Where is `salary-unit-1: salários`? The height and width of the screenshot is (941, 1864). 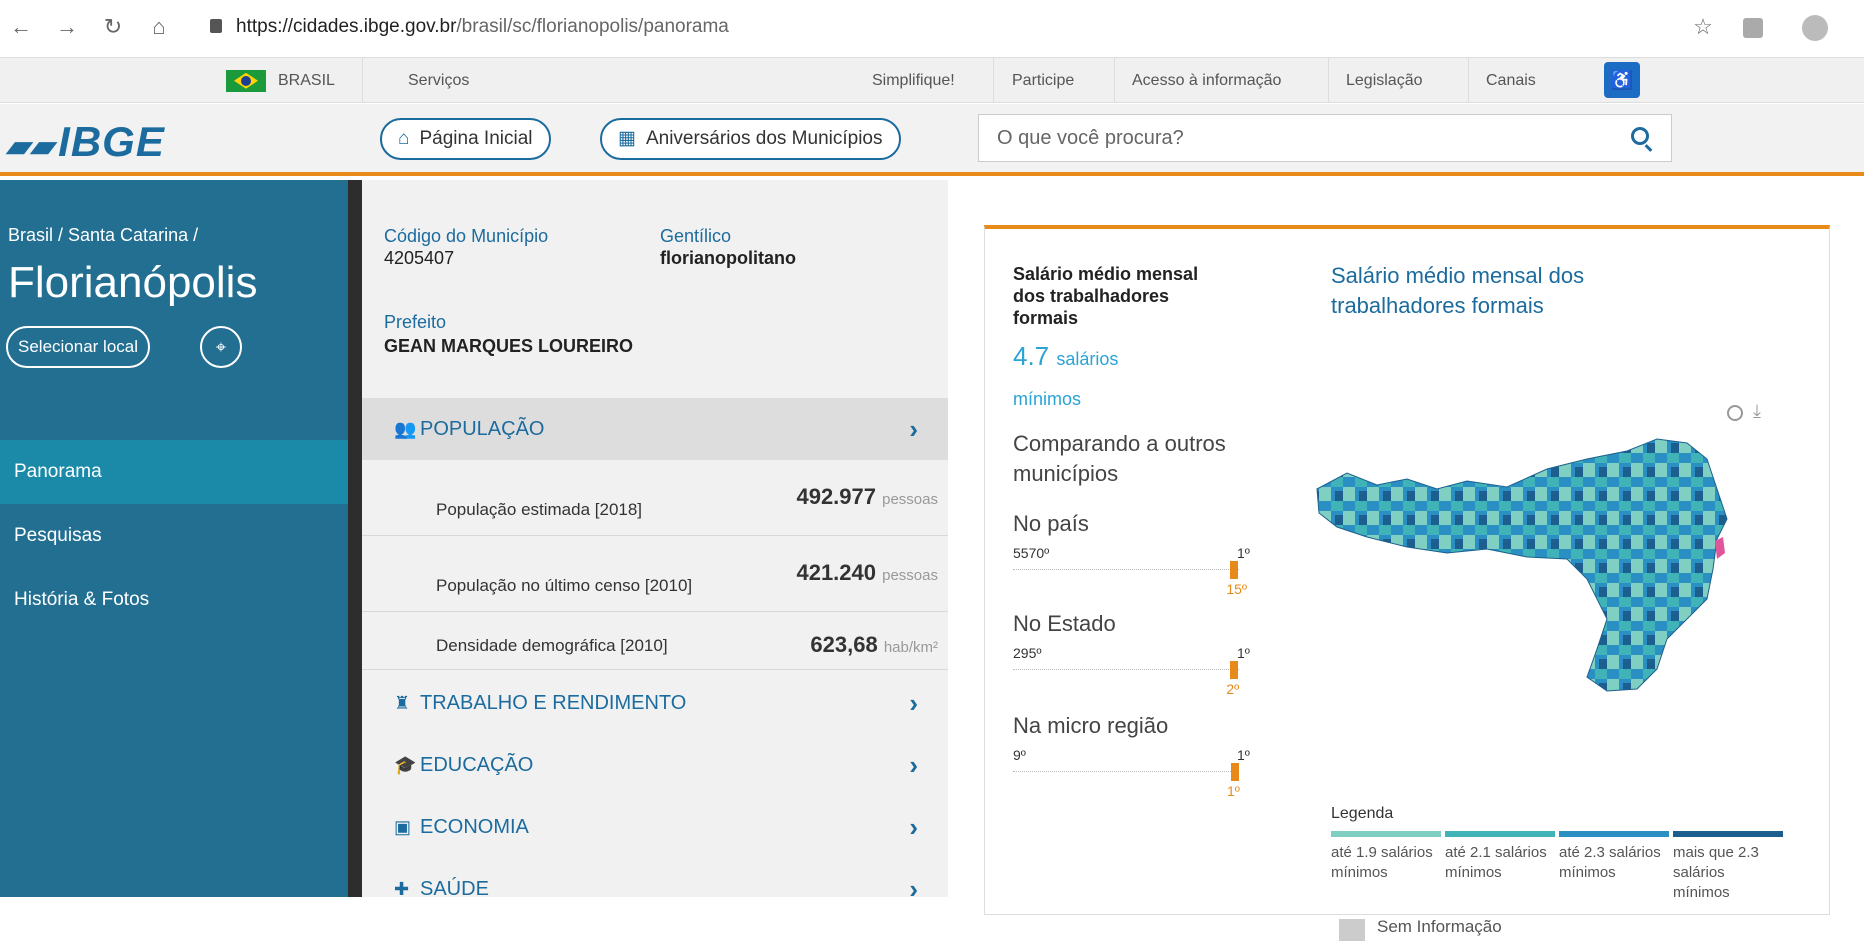 salary-unit-1: salários is located at coordinates (1087, 359).